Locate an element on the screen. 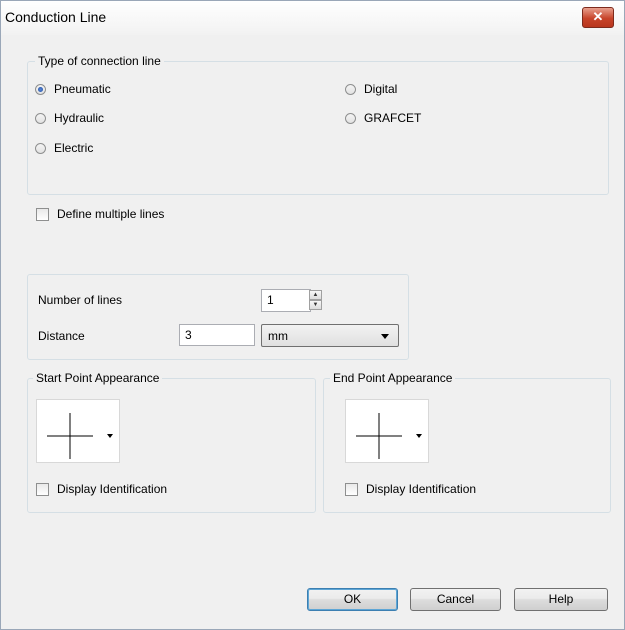  end-point-picker is located at coordinates (387, 431).